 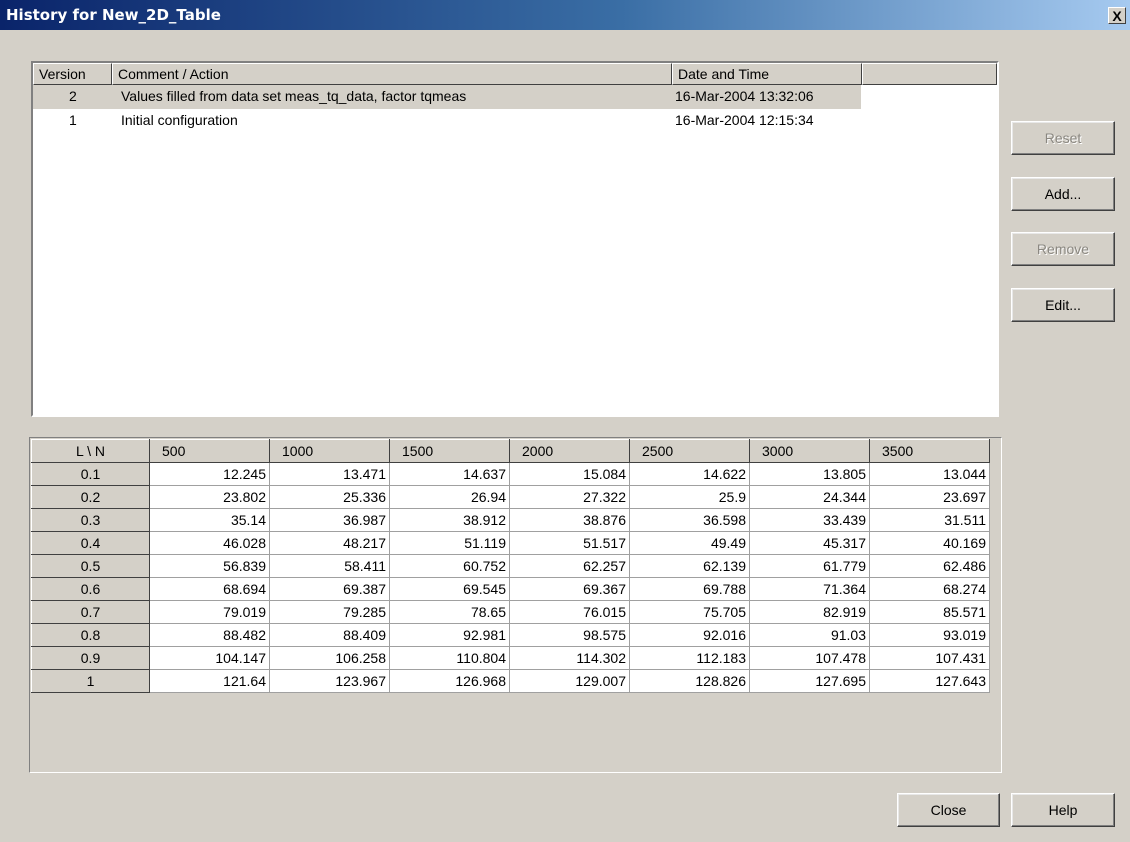 I want to click on table-cell: 69.788, so click(x=689, y=589).